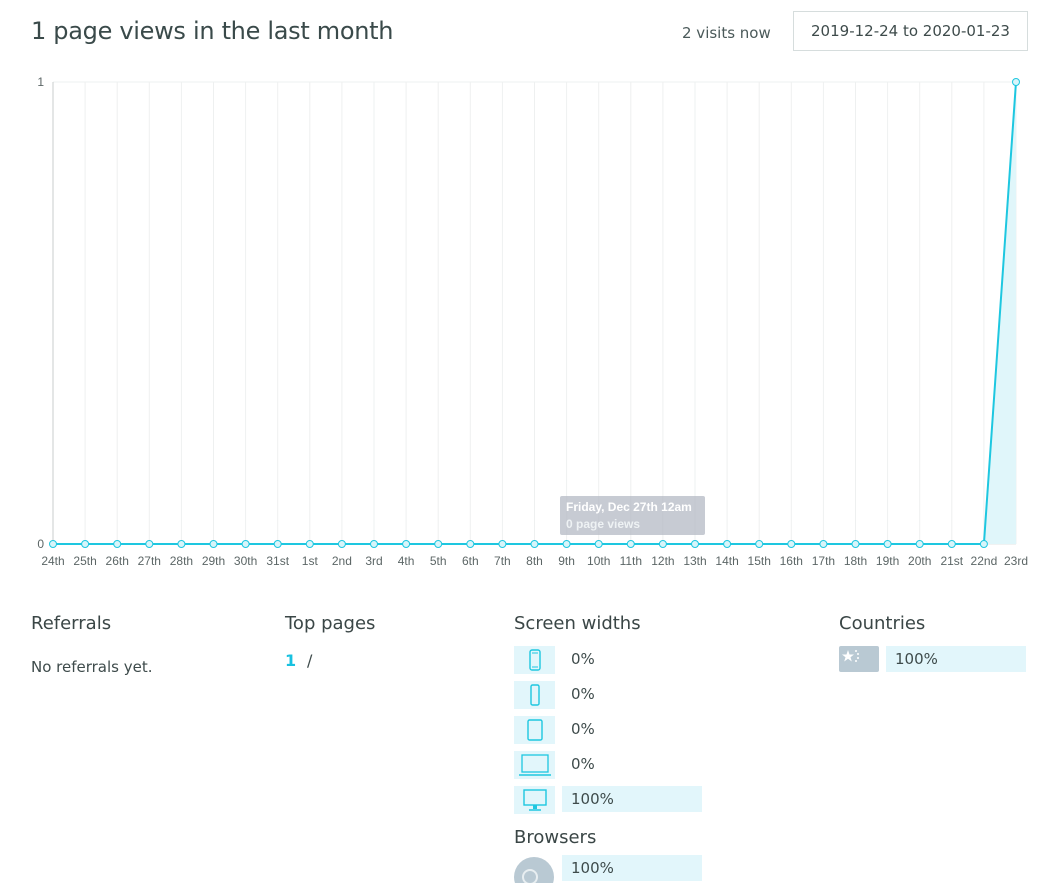 This screenshot has height=895, width=1054. I want to click on x-tick-label: 8th, so click(534, 561).